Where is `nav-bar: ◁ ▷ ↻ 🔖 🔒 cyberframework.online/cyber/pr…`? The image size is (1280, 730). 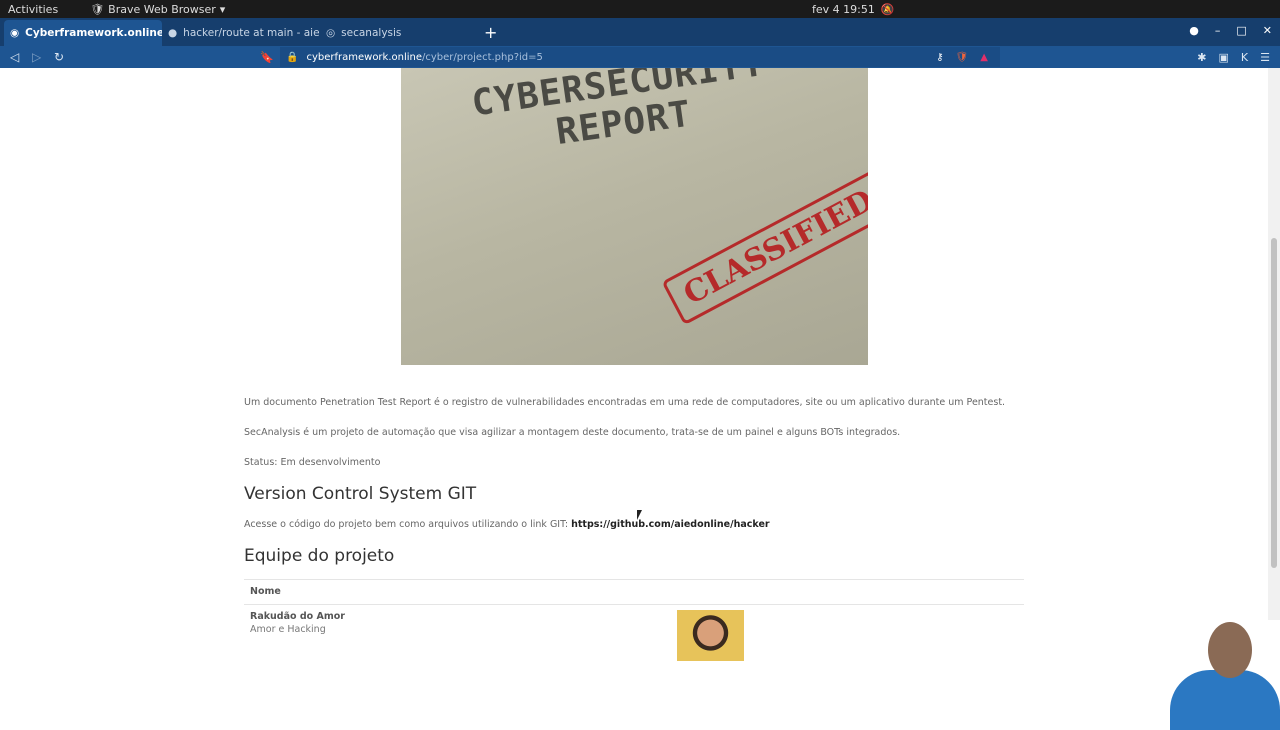
nav-bar: ◁ ▷ ↻ 🔖 🔒 cyberframework.online/cyber/pr… is located at coordinates (640, 57).